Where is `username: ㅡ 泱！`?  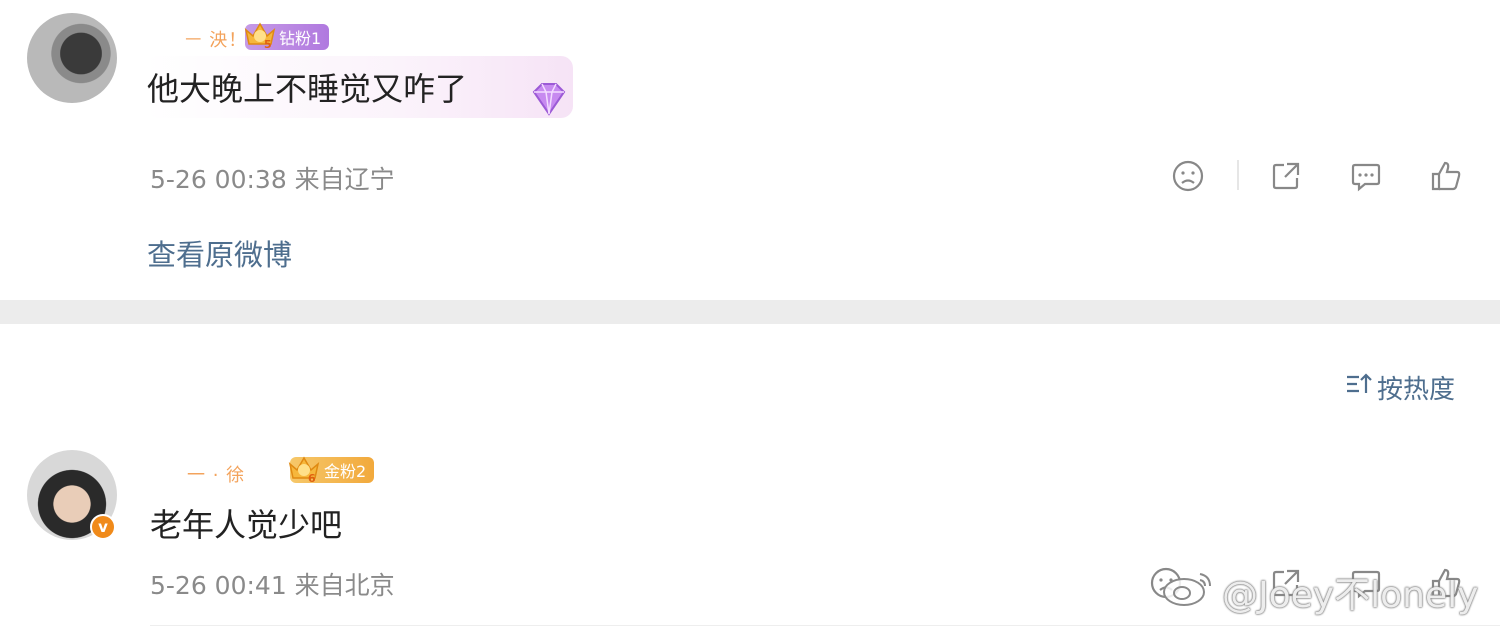
username: ㅡ 泱！ is located at coordinates (216, 39).